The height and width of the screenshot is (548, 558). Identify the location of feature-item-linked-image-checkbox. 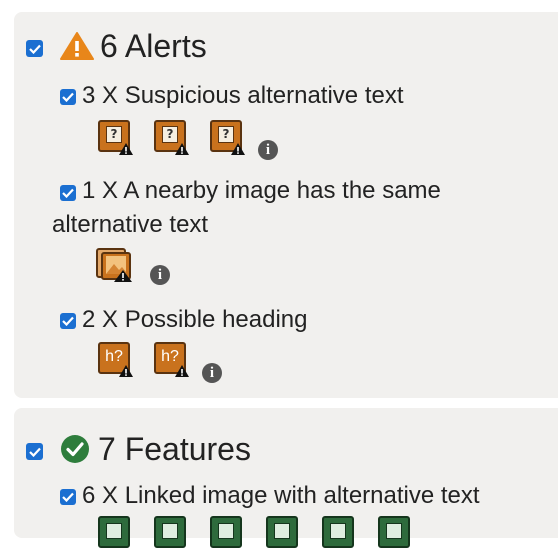
(68, 497).